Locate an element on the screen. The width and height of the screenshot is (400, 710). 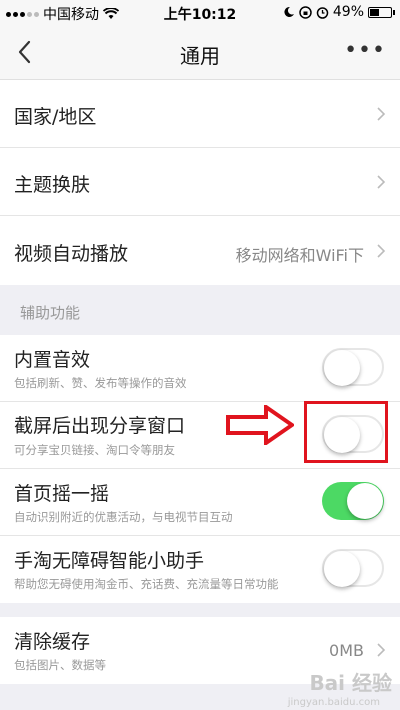
toggle-row-label: 首页摇一摇 is located at coordinates (62, 494).